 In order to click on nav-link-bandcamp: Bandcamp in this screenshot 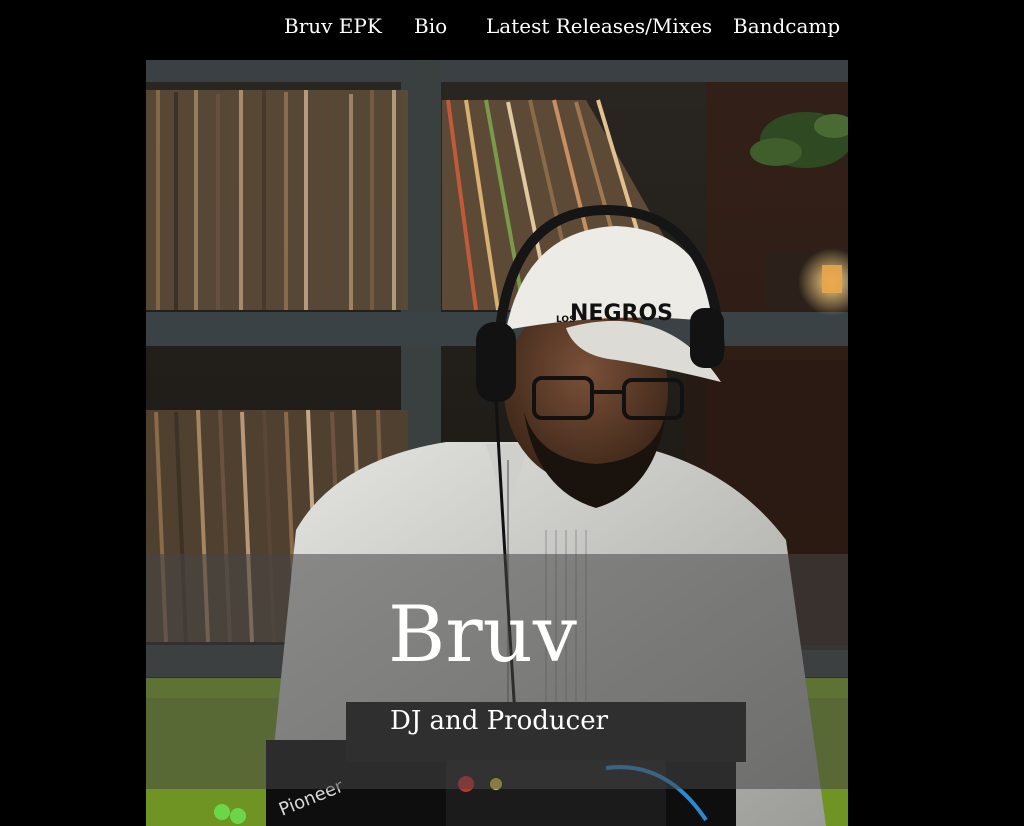, I will do `click(786, 26)`.